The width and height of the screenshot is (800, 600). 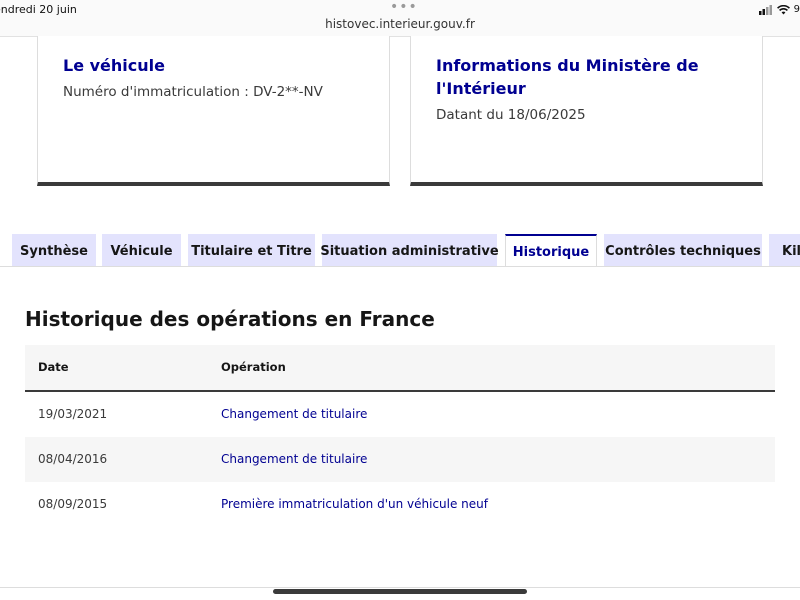 I want to click on vehicle-card-title: Le véhicule, so click(x=114, y=65).